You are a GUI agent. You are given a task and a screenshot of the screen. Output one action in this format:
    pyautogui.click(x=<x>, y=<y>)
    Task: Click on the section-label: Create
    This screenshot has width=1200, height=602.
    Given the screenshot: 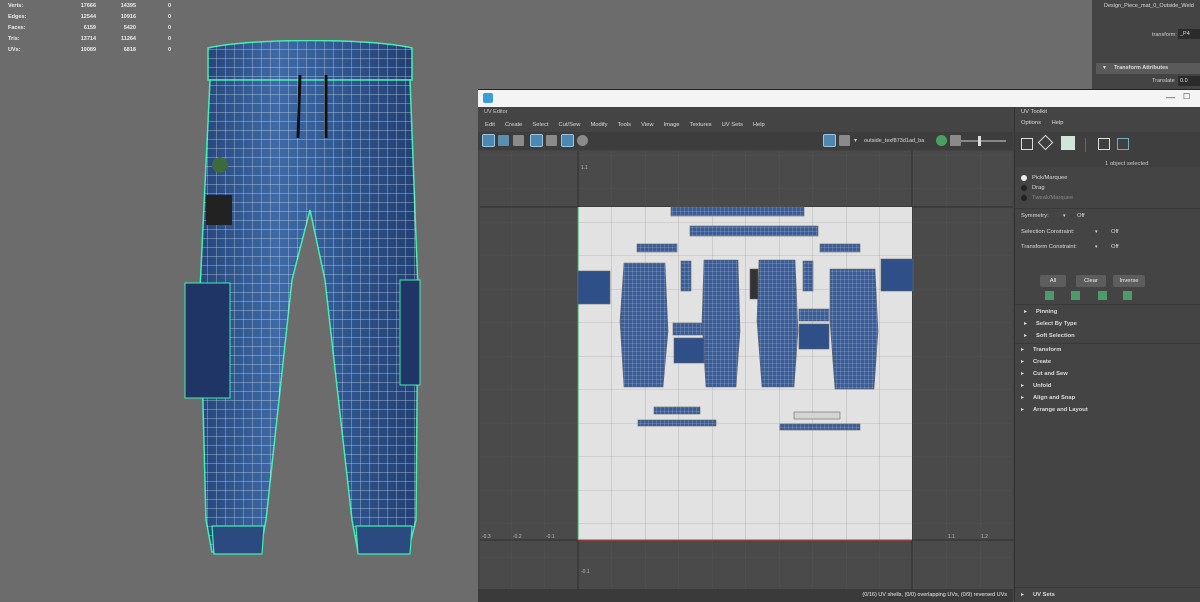 What is the action you would take?
    pyautogui.click(x=1042, y=362)
    